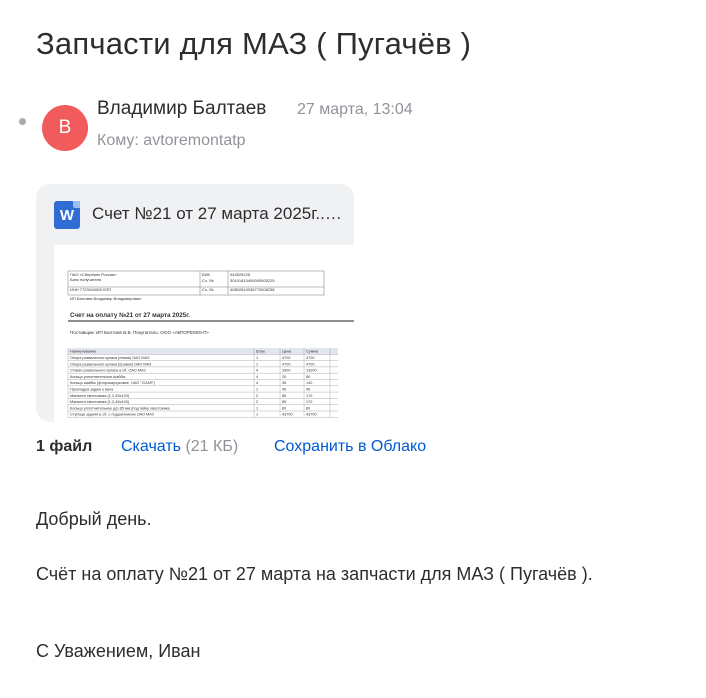  What do you see at coordinates (67, 215) in the screenshot?
I see `word-doc-icon: W` at bounding box center [67, 215].